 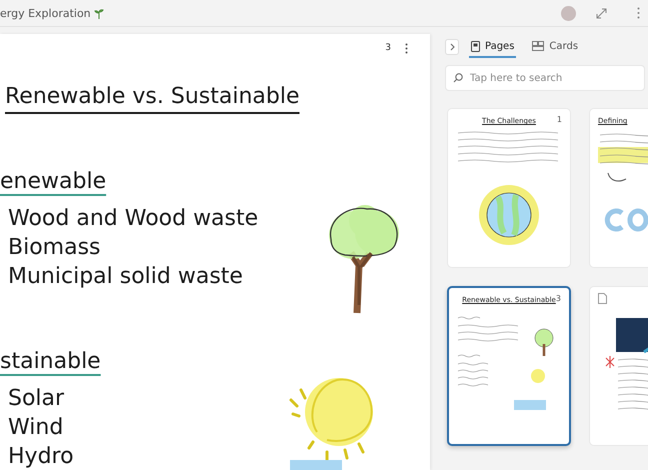 I want to click on search-field: Tap here to search, so click(x=545, y=78).